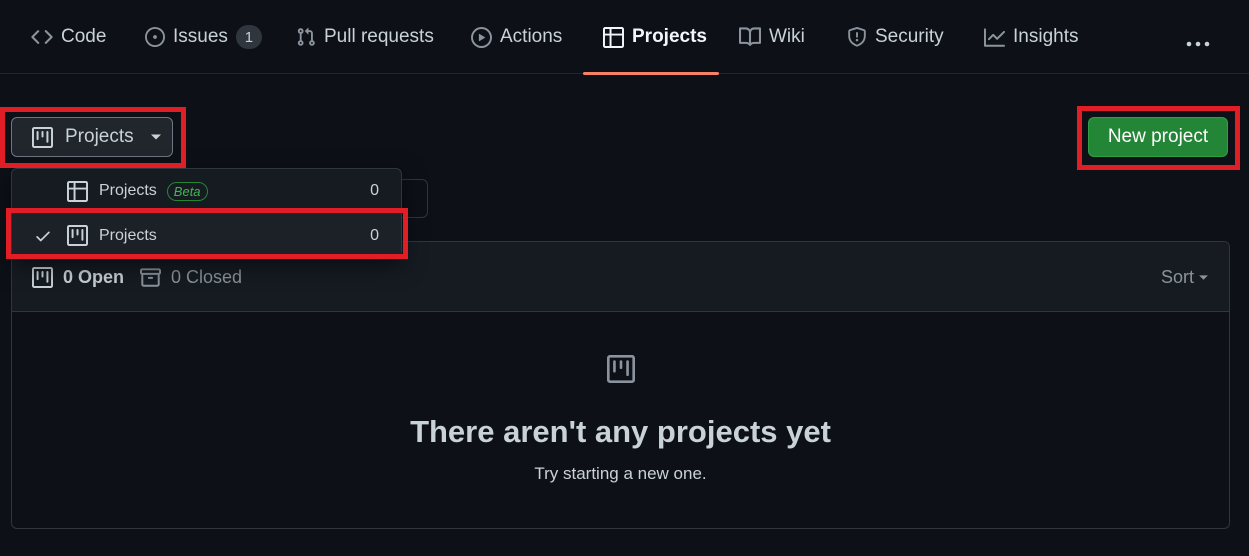 The image size is (1249, 556). Describe the element at coordinates (379, 36) in the screenshot. I see `tab-pull-requests-label: Pull requests` at that location.